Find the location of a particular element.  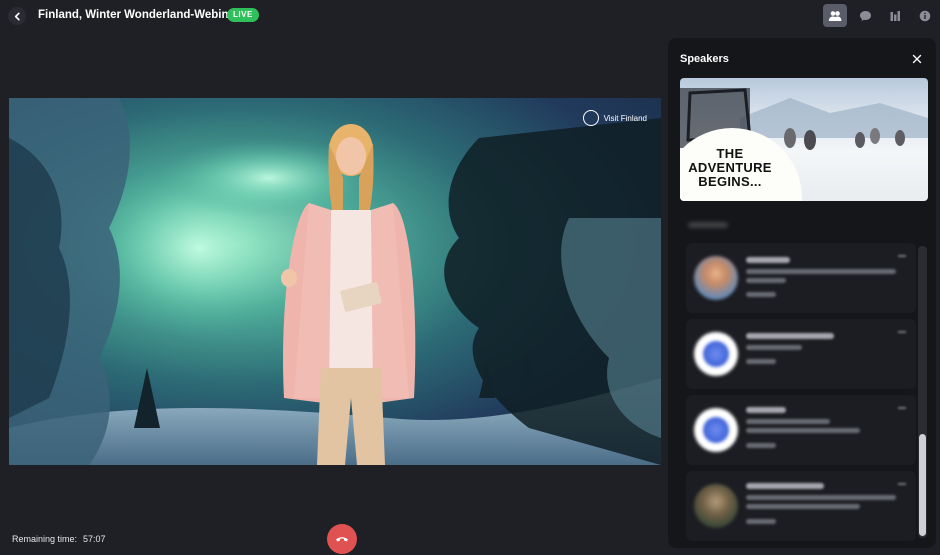

people-icon is located at coordinates (835, 15).